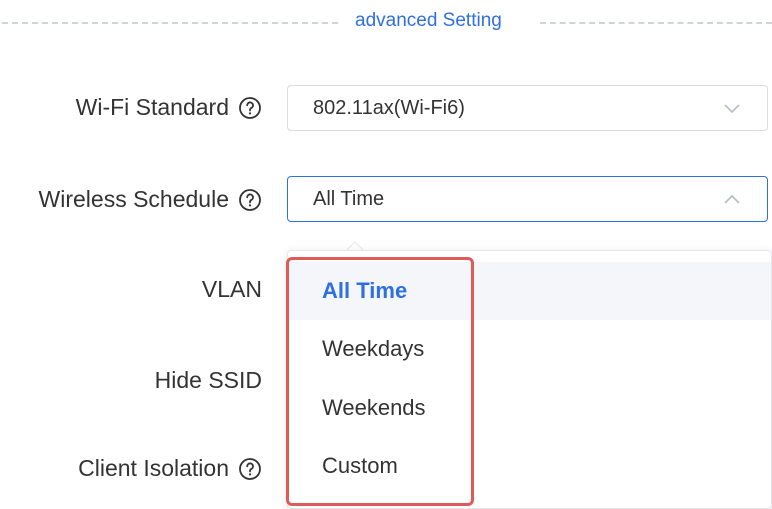 This screenshot has height=509, width=772. I want to click on option-weekends: Weekends, so click(529, 408).